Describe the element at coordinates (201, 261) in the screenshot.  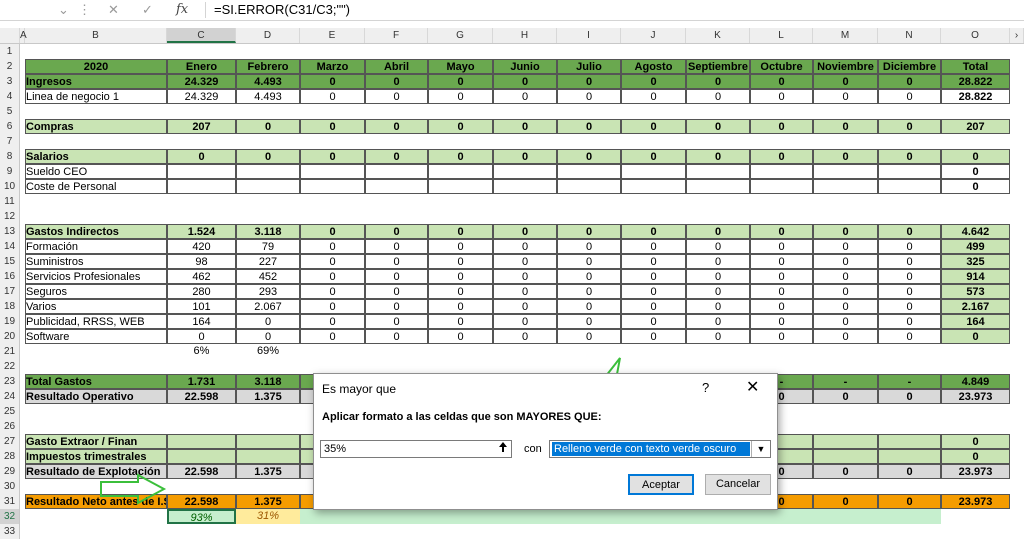
I see `row-value: 98` at that location.